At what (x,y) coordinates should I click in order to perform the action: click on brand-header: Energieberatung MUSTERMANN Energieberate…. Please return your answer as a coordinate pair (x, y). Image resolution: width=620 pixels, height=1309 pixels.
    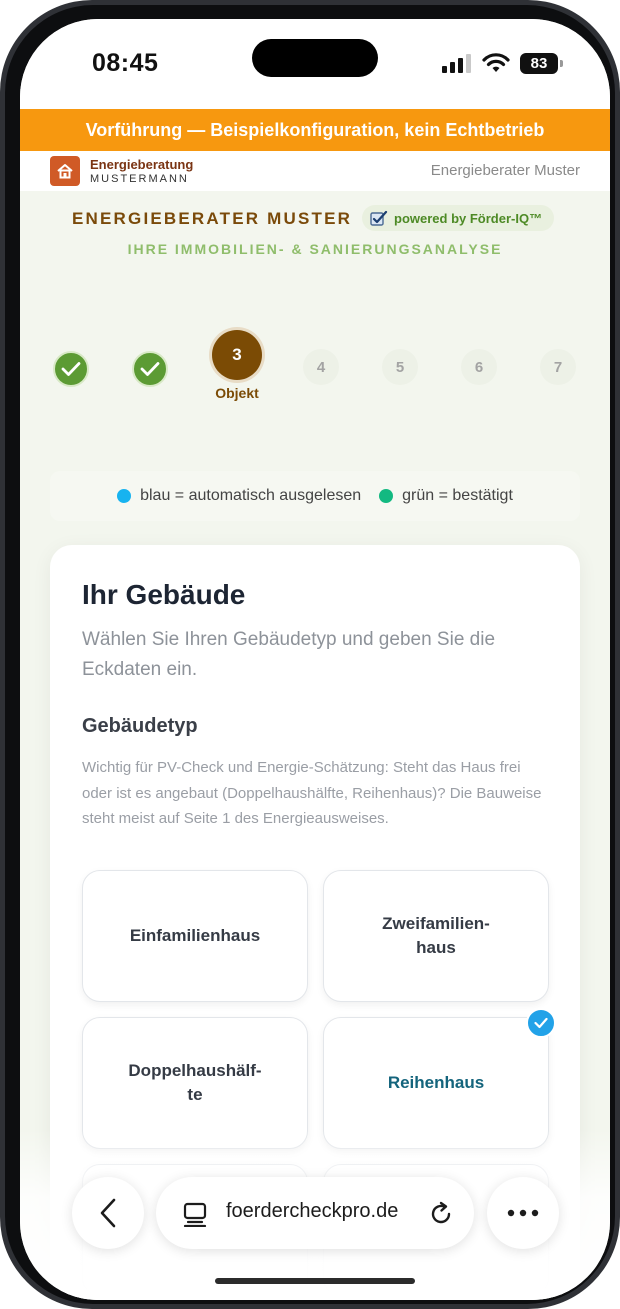
    Looking at the image, I should click on (315, 171).